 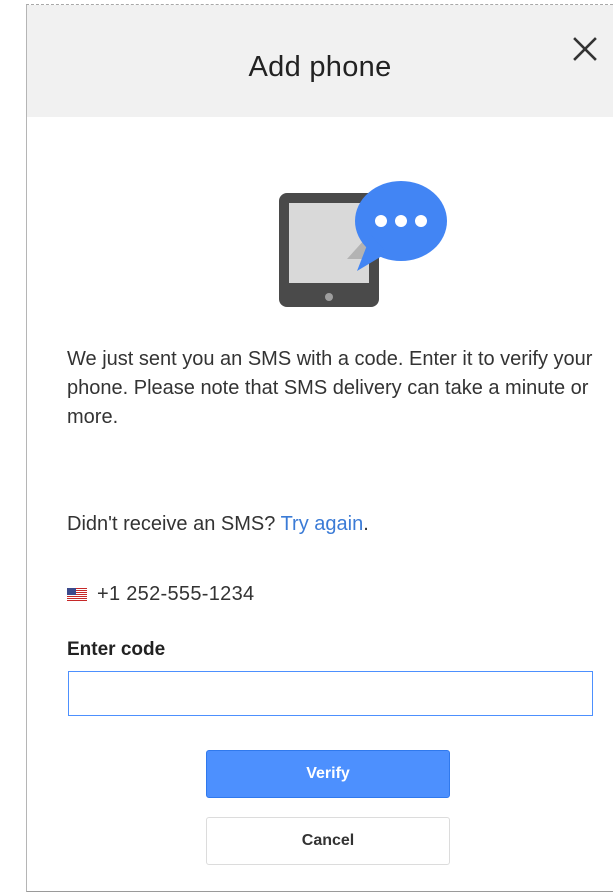 I want to click on code-input, so click(x=330, y=693).